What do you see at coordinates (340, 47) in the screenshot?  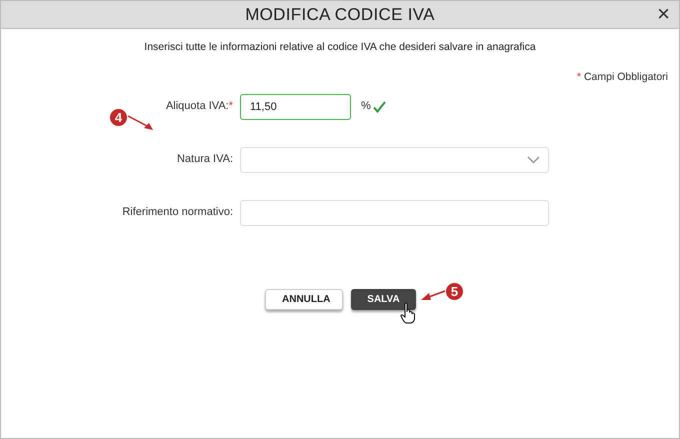 I see `intro-text: Inserisci tutte le informazioni relative al codice IVA che desideri salvare in anagrafica` at bounding box center [340, 47].